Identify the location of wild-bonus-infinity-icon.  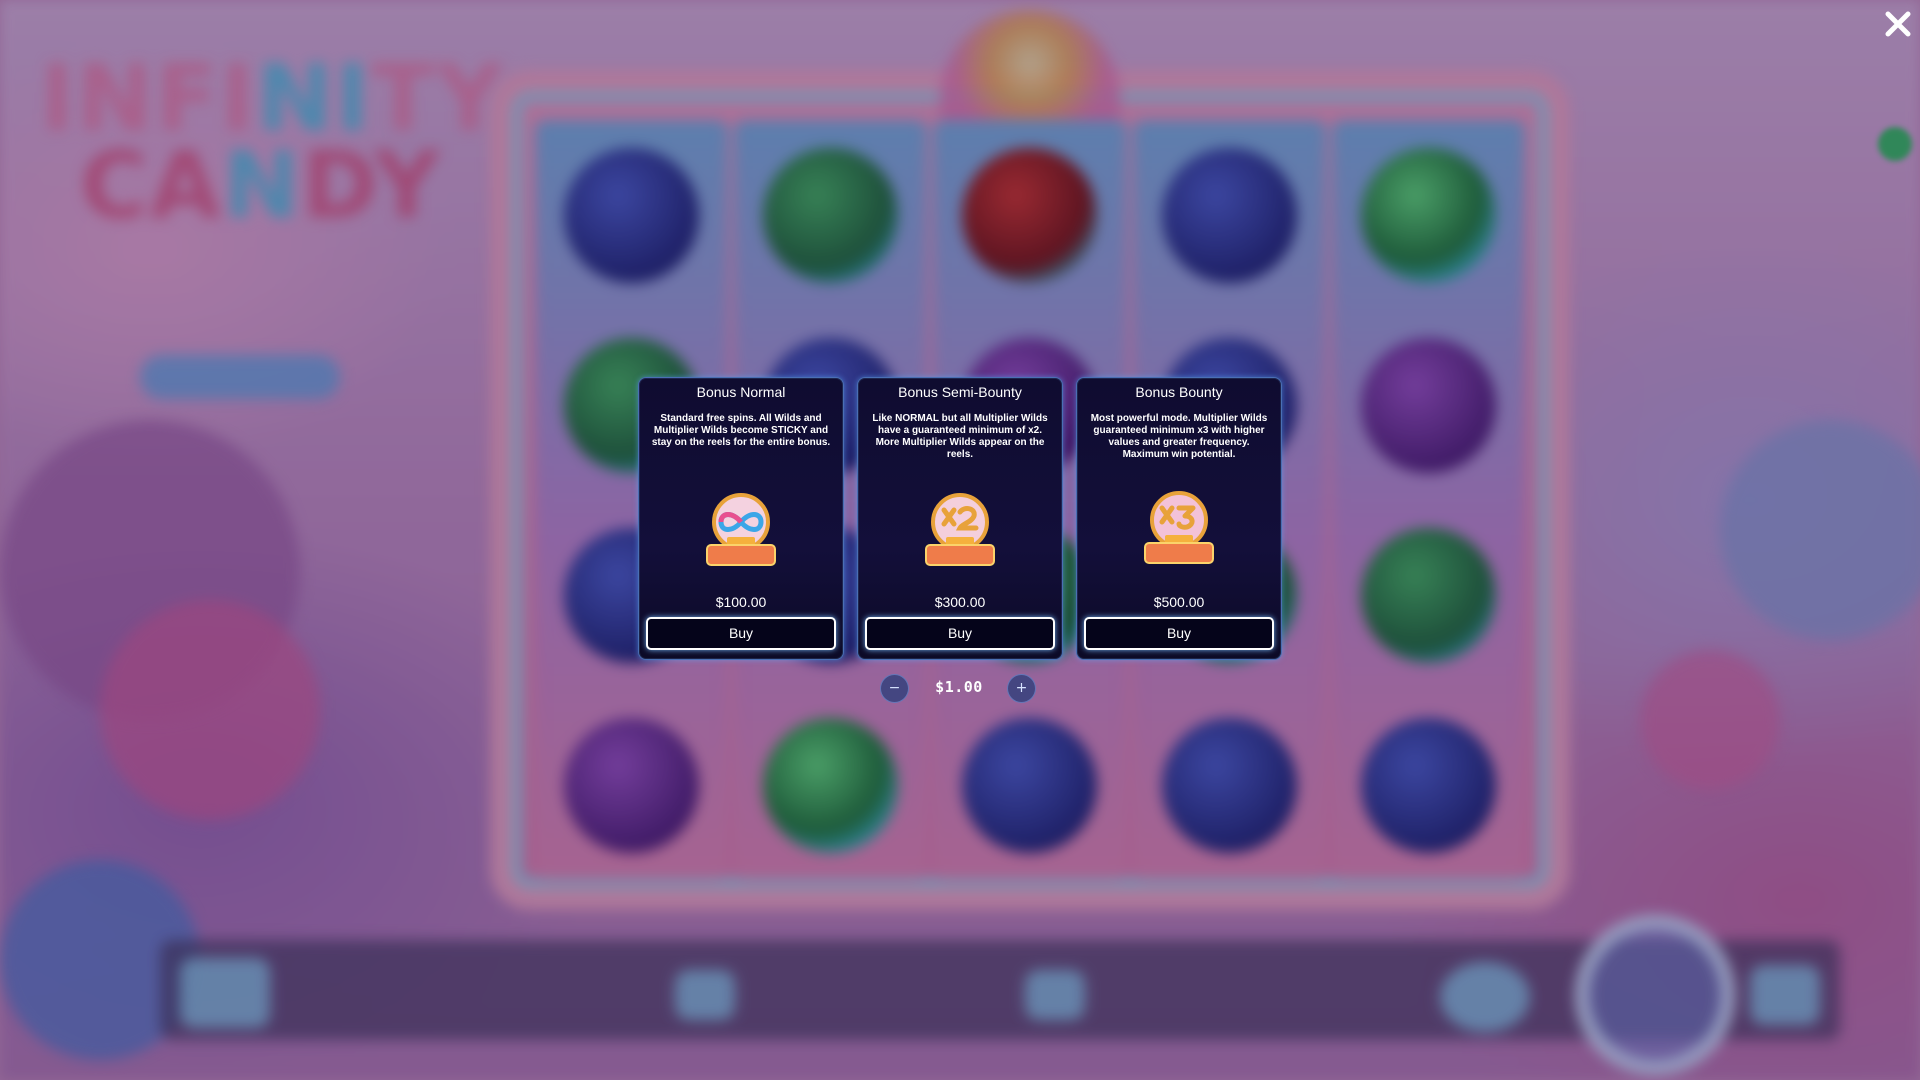
(741, 530).